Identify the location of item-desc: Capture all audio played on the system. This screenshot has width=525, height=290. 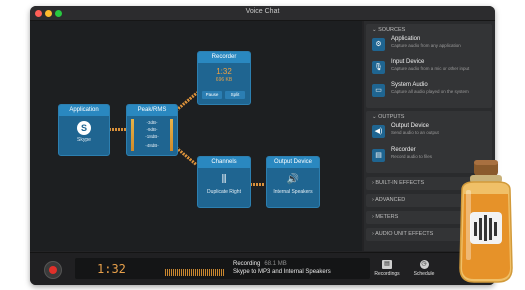
(430, 91).